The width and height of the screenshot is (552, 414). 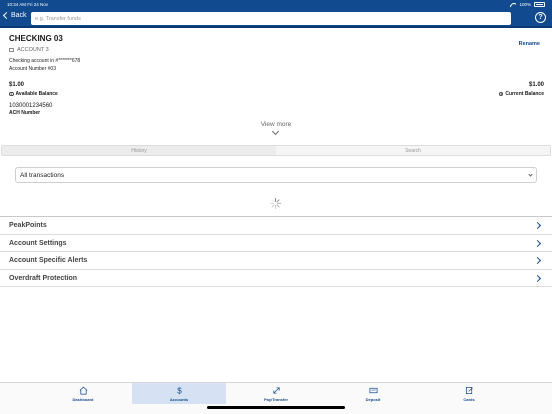 I want to click on account-nickname: ACCOUNT 3, so click(x=29, y=50).